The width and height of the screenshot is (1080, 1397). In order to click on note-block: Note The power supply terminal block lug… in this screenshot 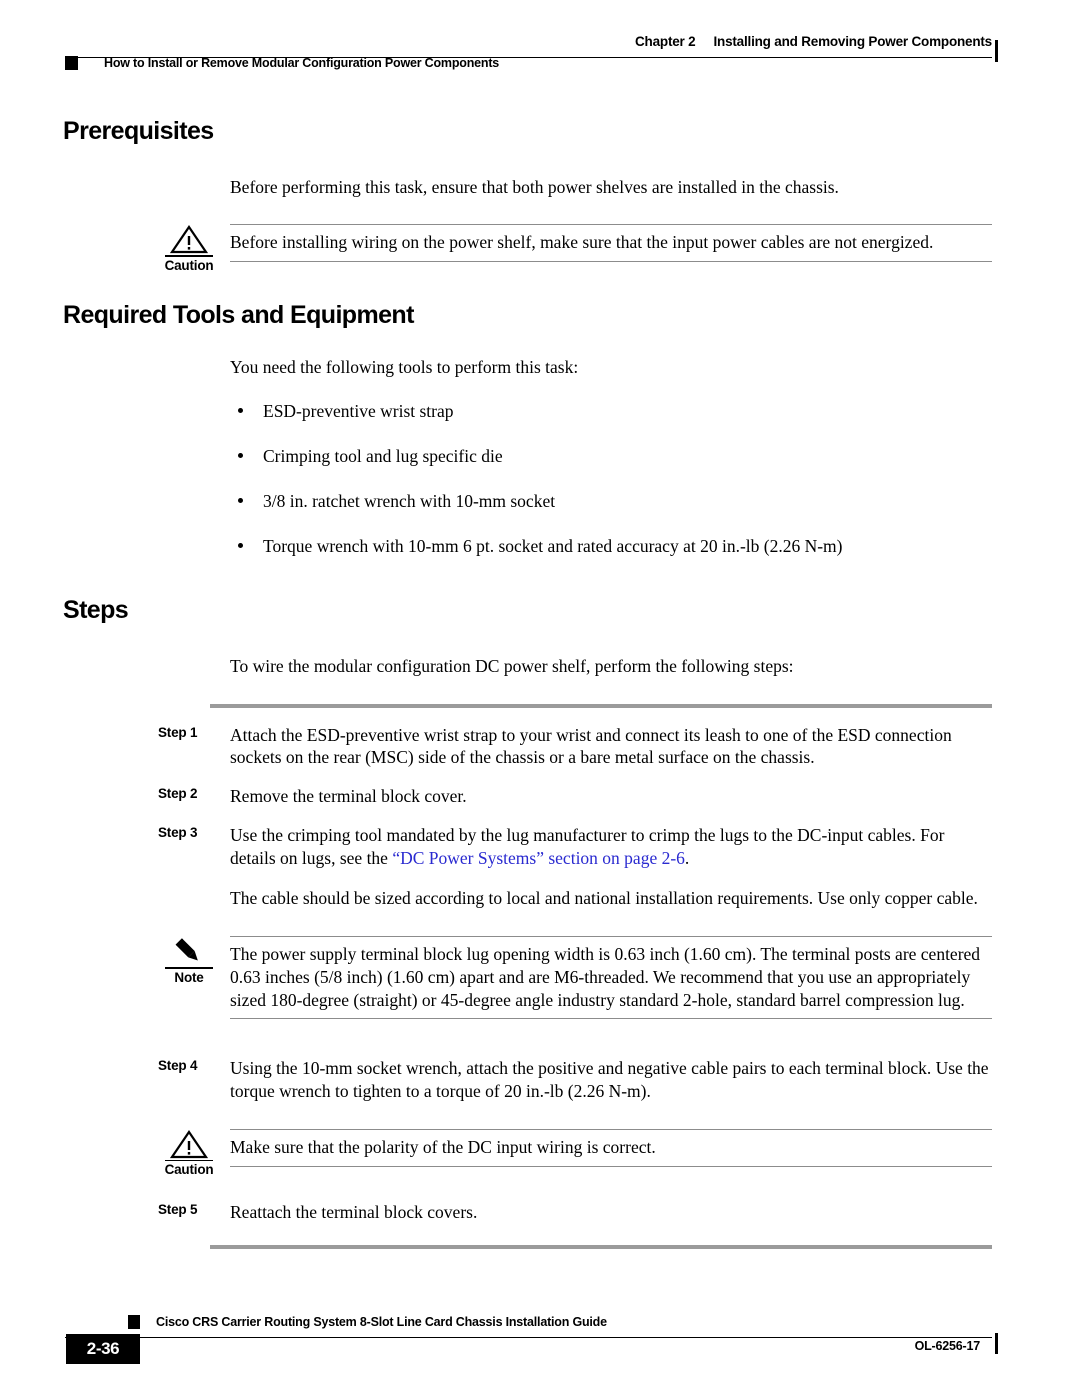, I will do `click(570, 978)`.